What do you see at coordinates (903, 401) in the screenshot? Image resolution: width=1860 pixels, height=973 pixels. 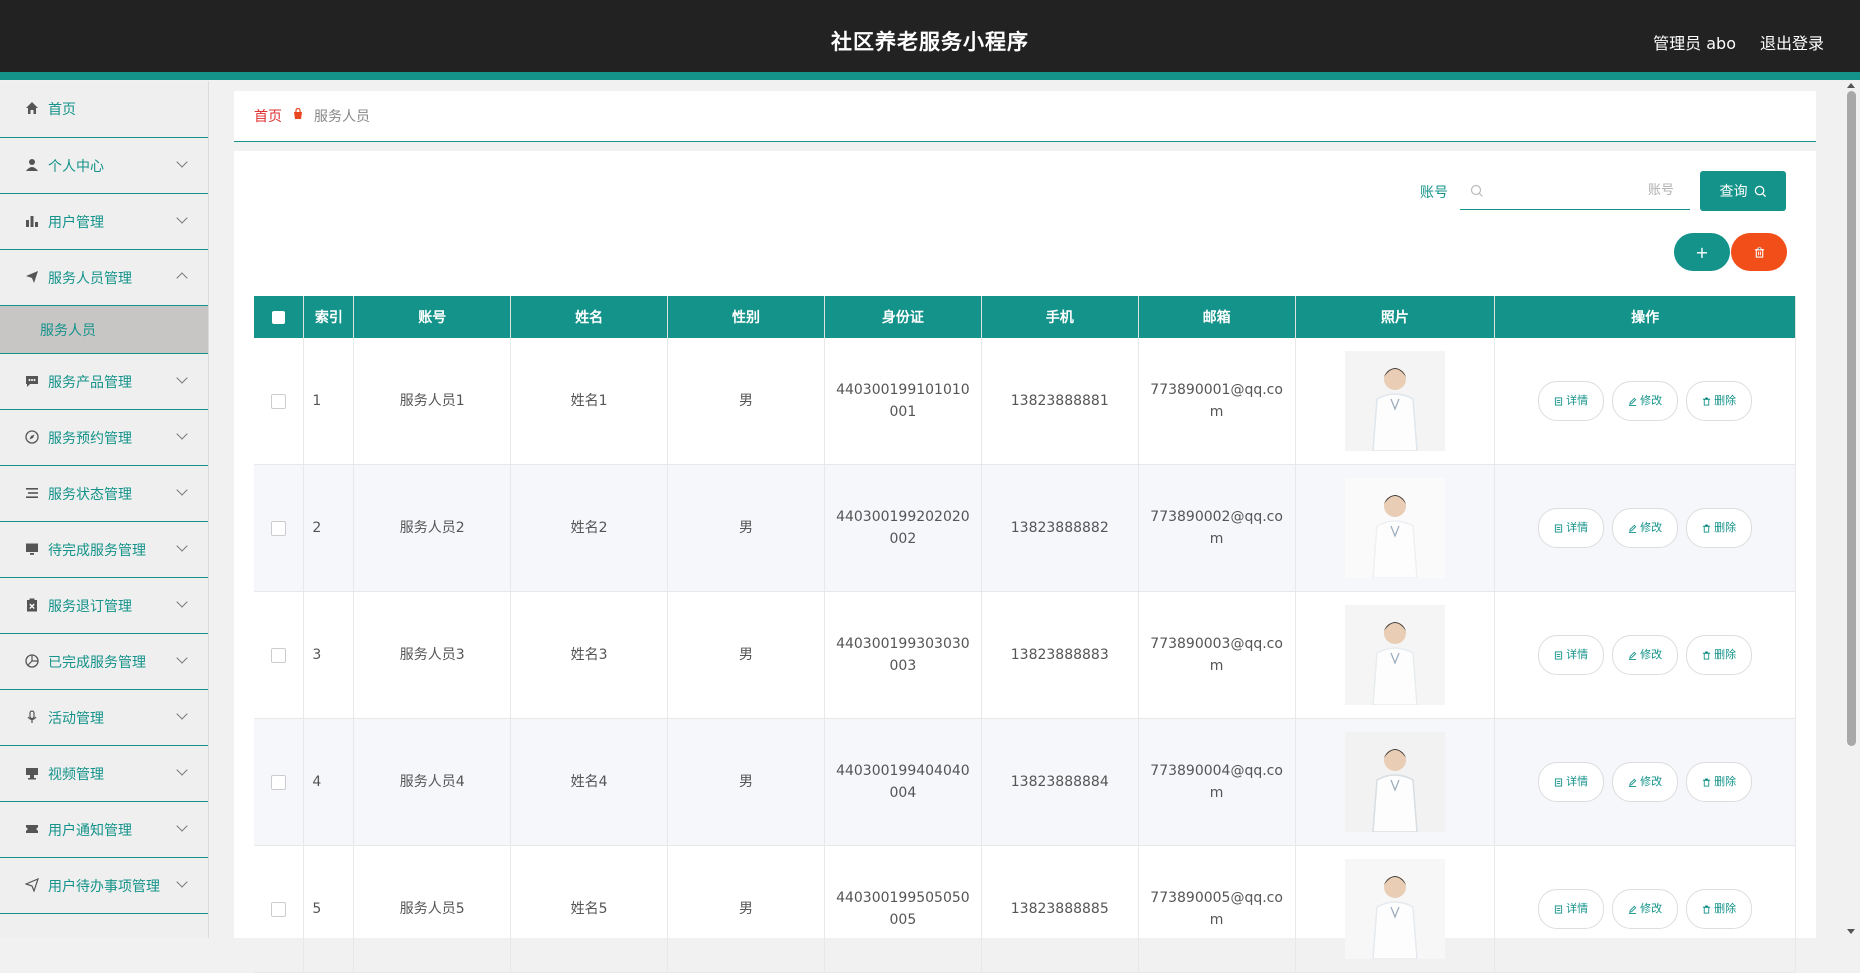 I see `cell-id-card: 440300199101010001` at bounding box center [903, 401].